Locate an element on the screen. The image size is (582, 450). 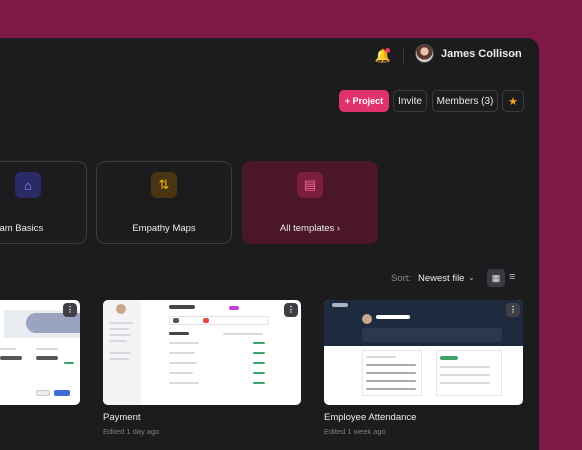
project-edited: Edited 1 week ago is located at coordinates (355, 431).